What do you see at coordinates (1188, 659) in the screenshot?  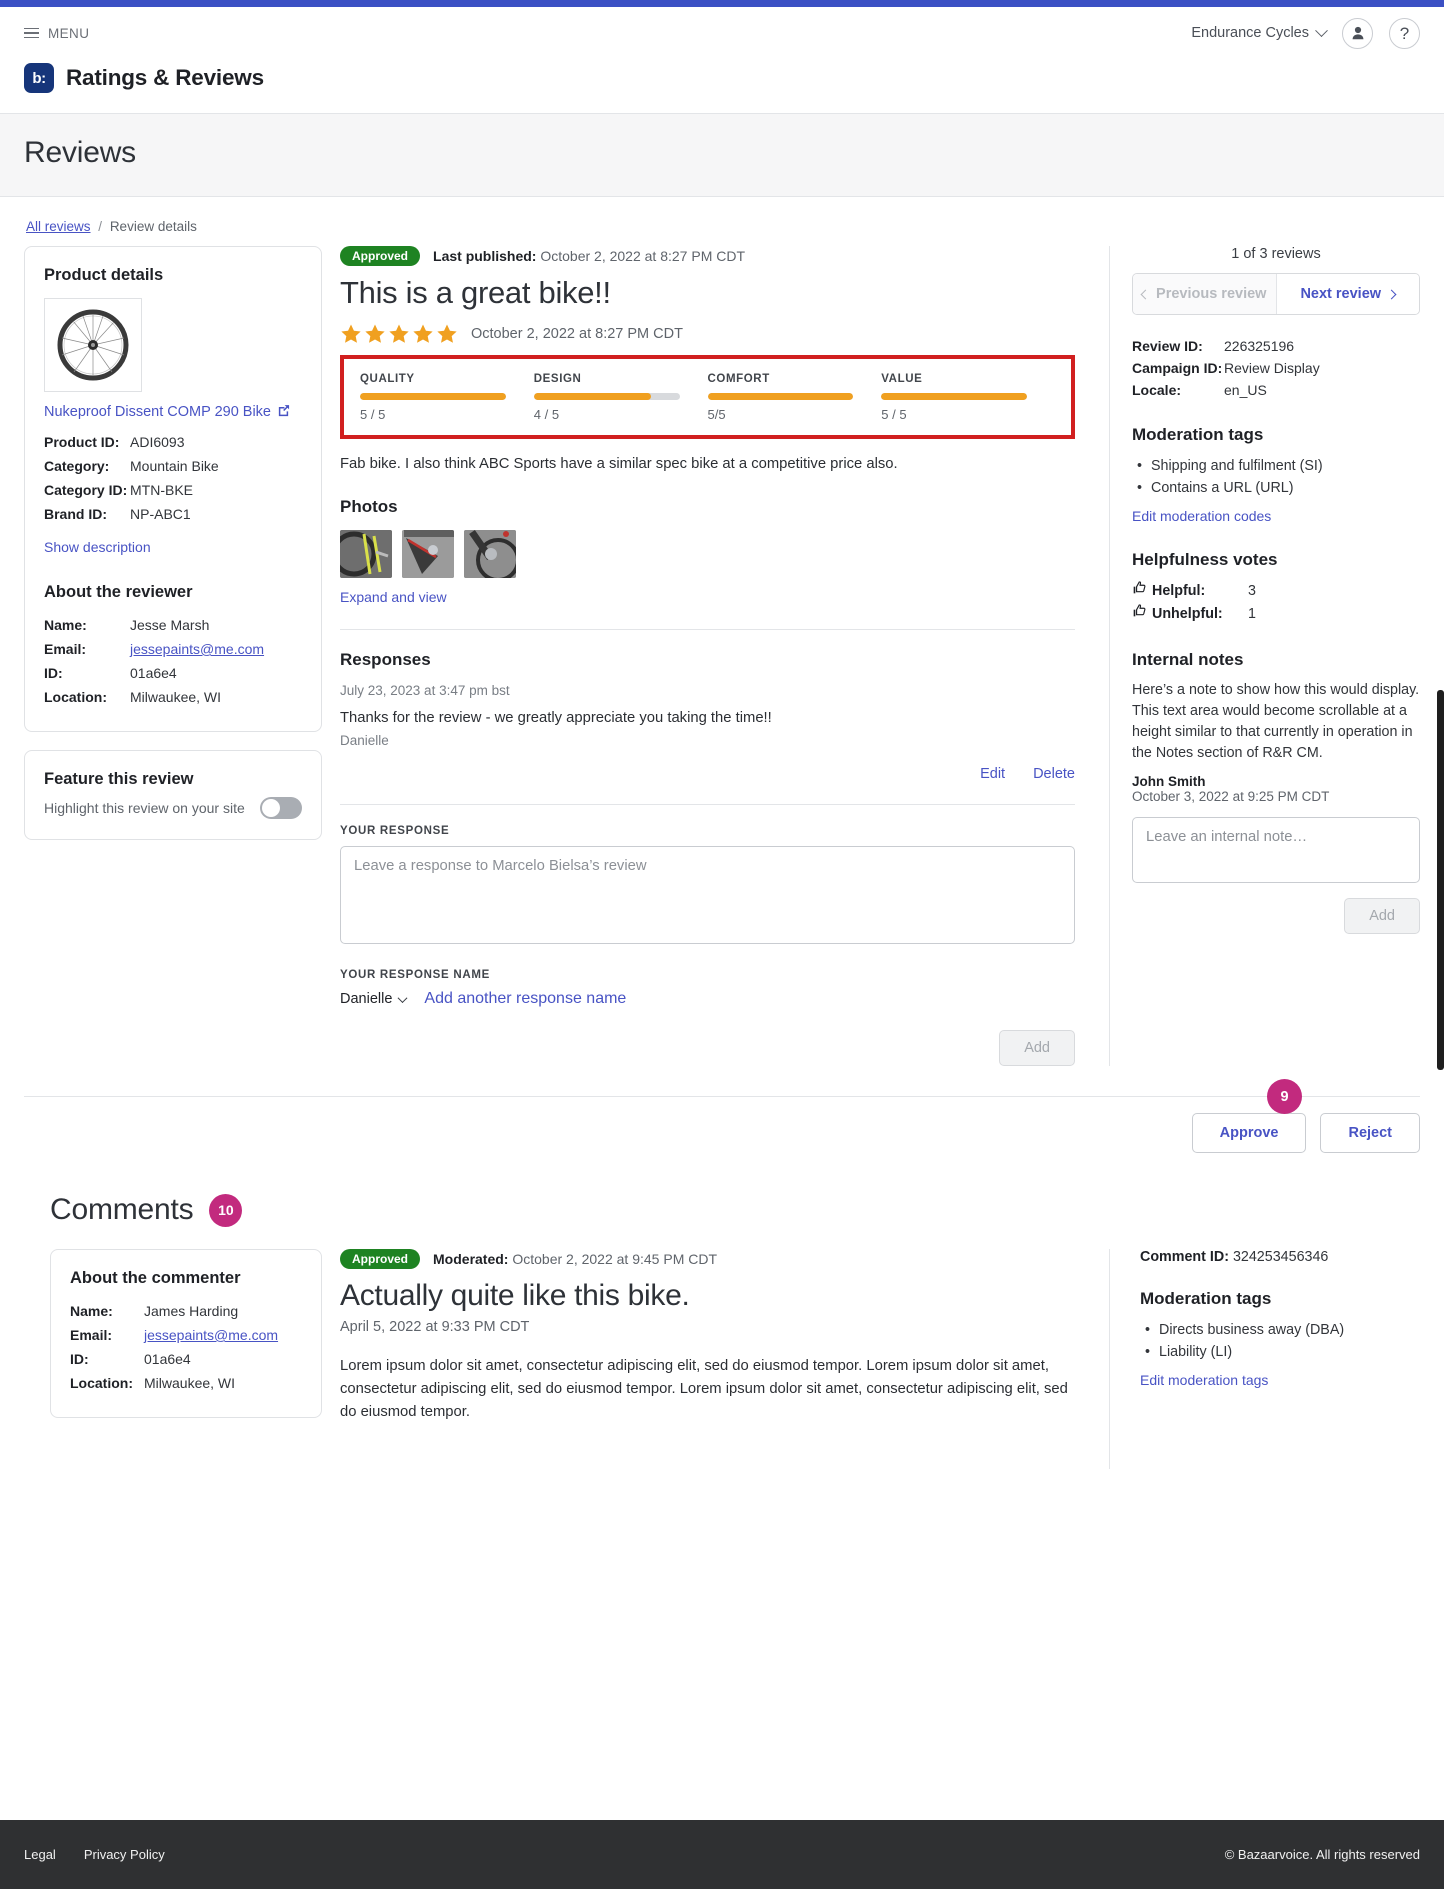 I see `internal-notes-heading: Internal notes` at bounding box center [1188, 659].